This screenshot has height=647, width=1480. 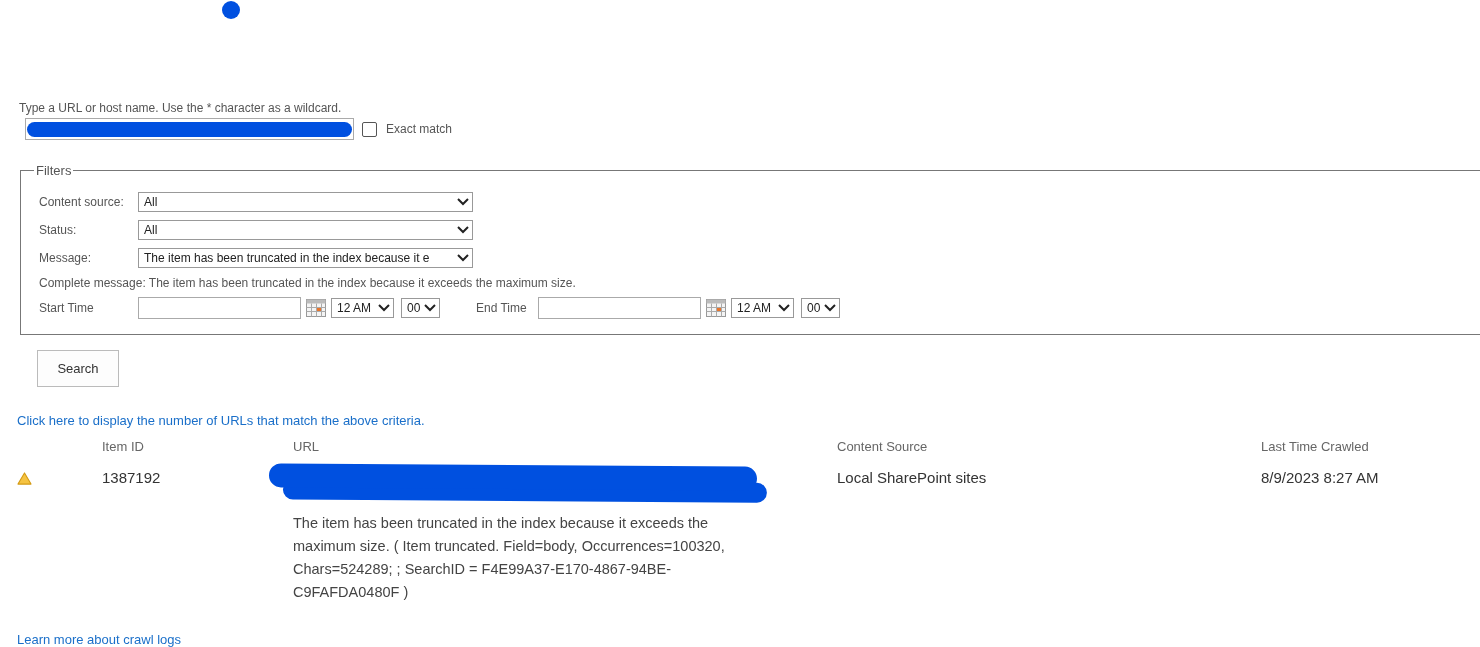 What do you see at coordinates (1315, 446) in the screenshot?
I see `column-header: Last Time Crawled` at bounding box center [1315, 446].